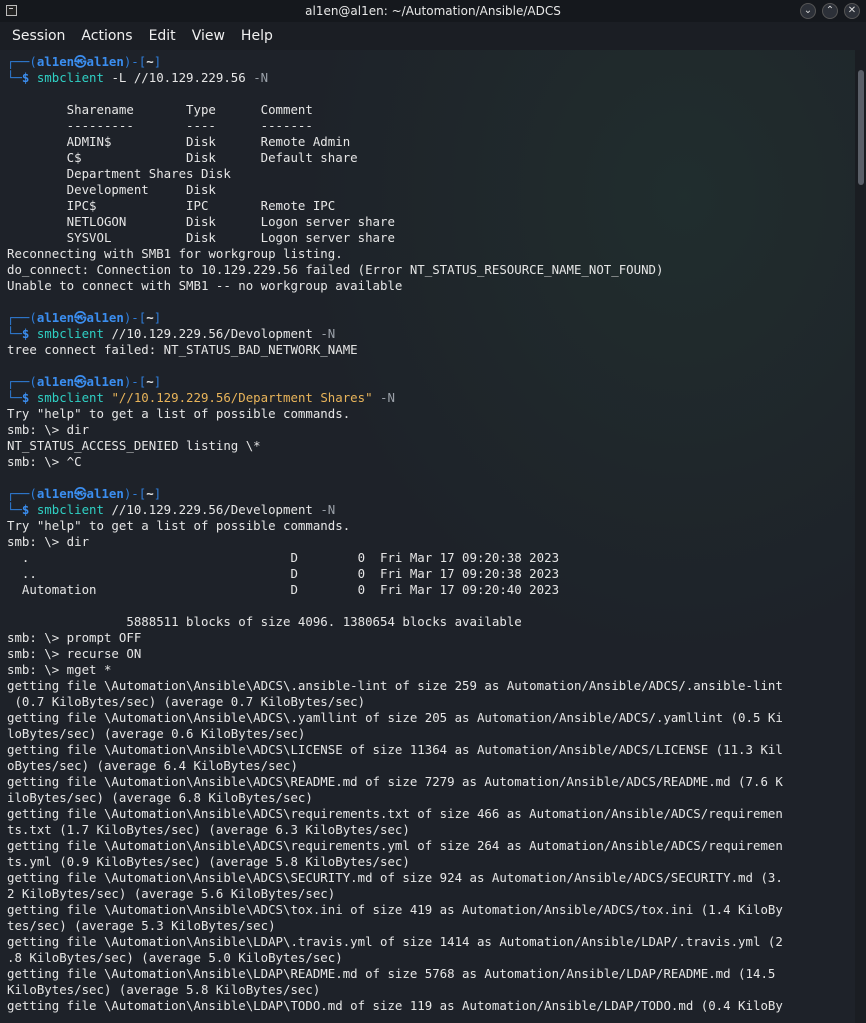 The image size is (866, 1023). What do you see at coordinates (860, 536) in the screenshot?
I see `terminal-scrollbar` at bounding box center [860, 536].